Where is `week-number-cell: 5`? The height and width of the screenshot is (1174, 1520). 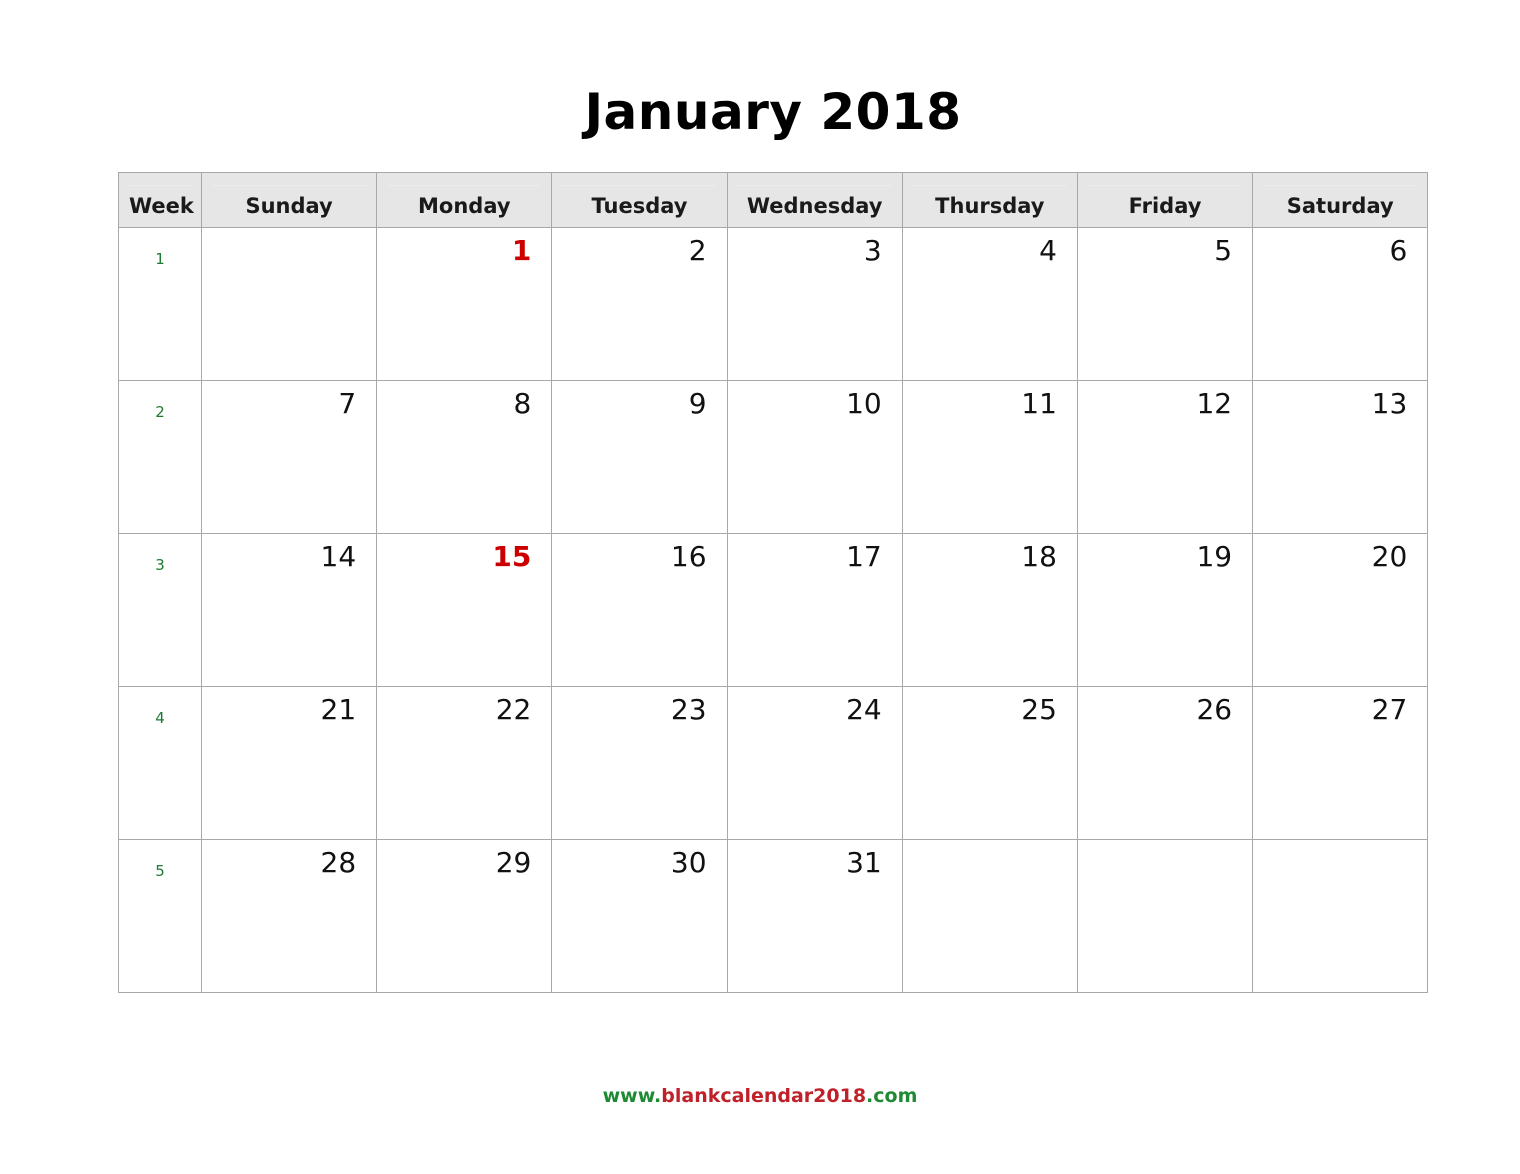 week-number-cell: 5 is located at coordinates (160, 916).